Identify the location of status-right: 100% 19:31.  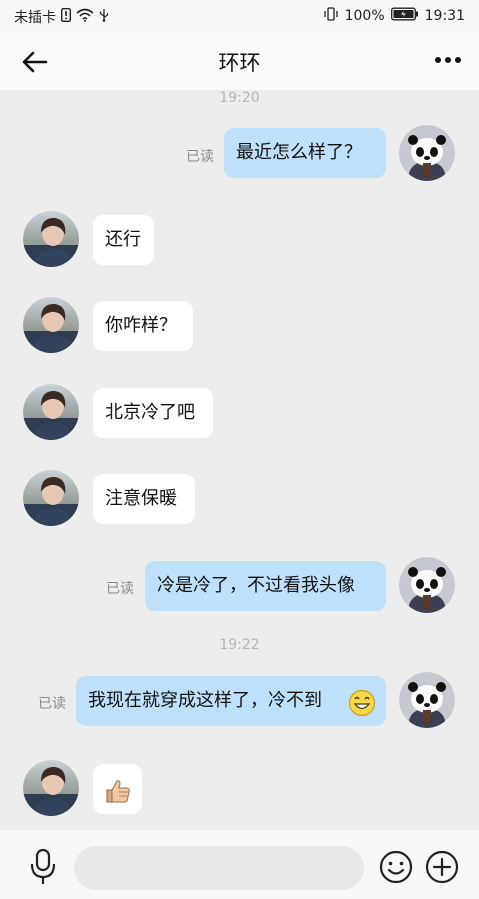
(394, 16).